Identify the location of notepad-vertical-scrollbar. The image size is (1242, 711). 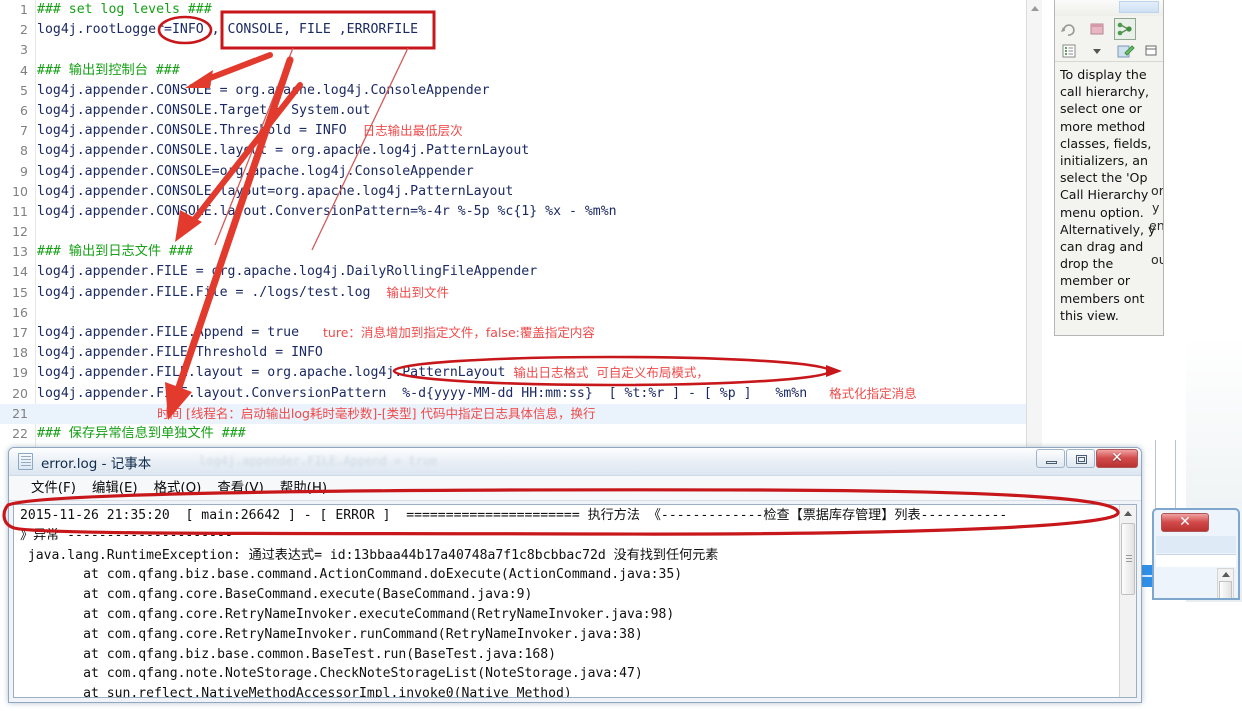
(1127, 601).